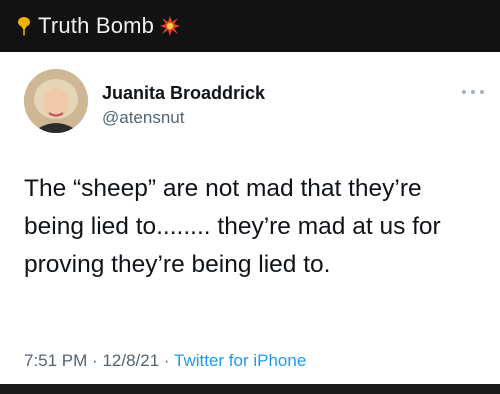  Describe the element at coordinates (56, 101) in the screenshot. I see `avatar` at that location.